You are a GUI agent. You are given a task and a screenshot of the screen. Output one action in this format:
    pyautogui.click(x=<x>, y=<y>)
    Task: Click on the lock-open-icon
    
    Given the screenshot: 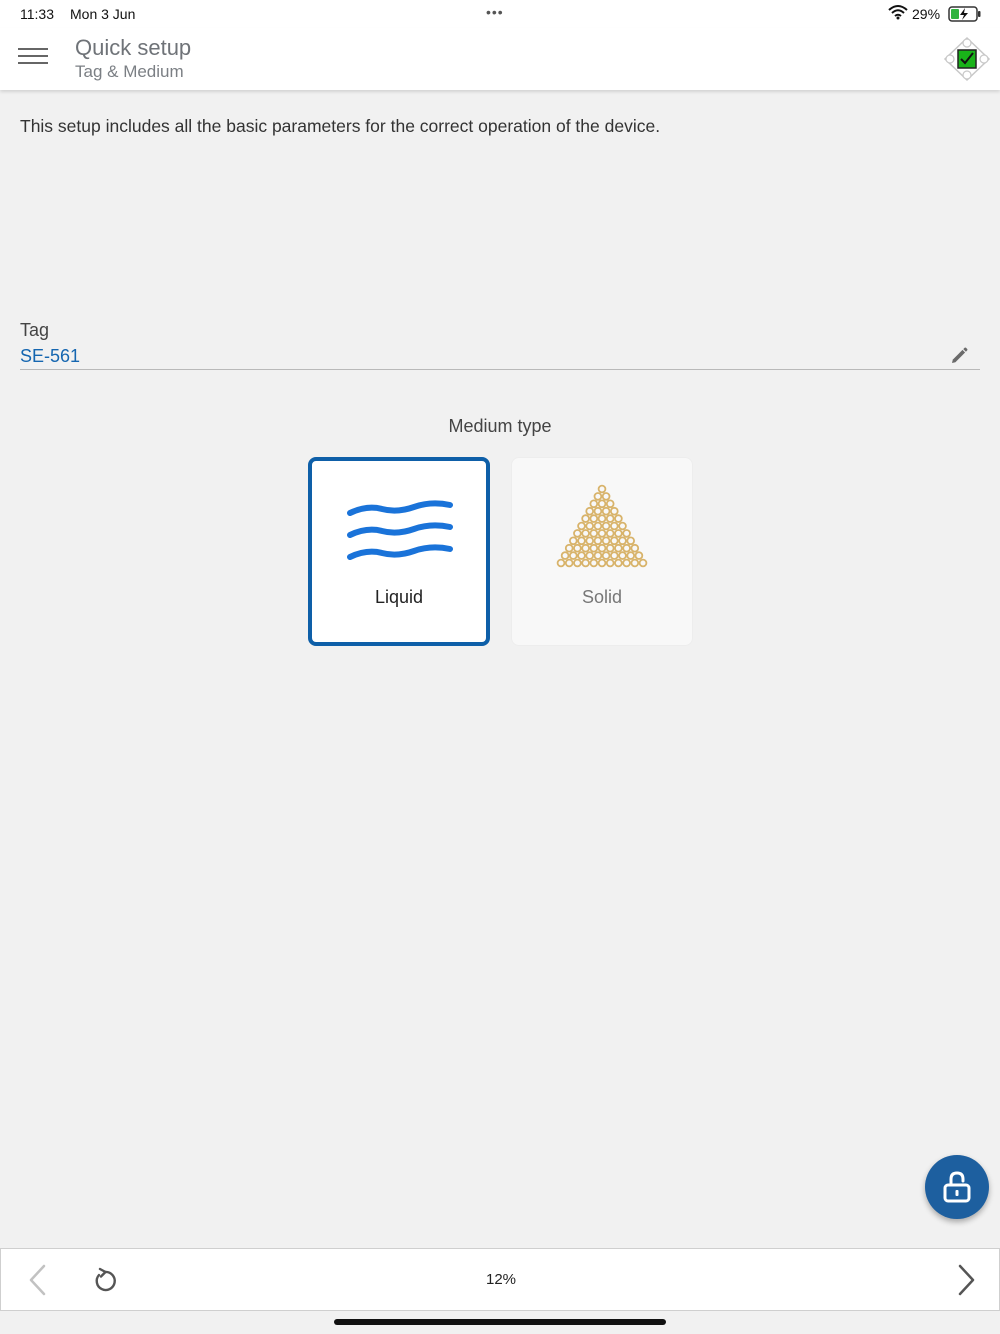 What is the action you would take?
    pyautogui.click(x=957, y=1187)
    